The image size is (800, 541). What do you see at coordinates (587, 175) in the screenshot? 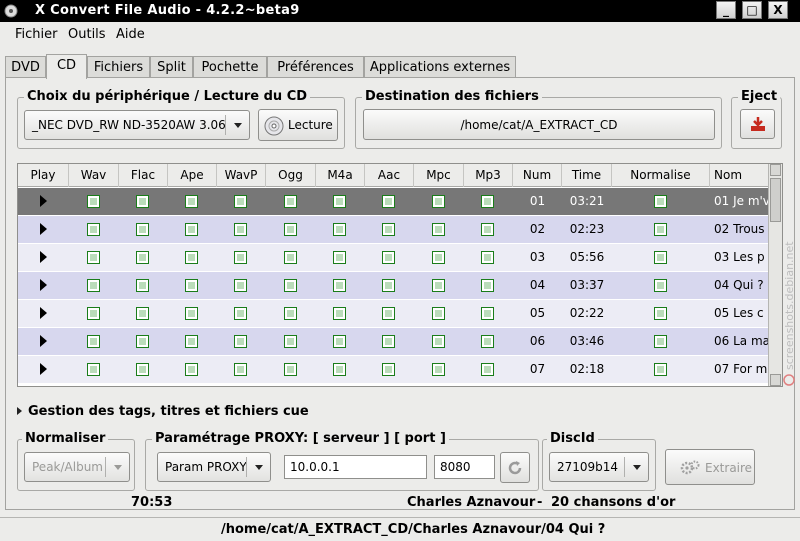
I see `column-time: Time` at bounding box center [587, 175].